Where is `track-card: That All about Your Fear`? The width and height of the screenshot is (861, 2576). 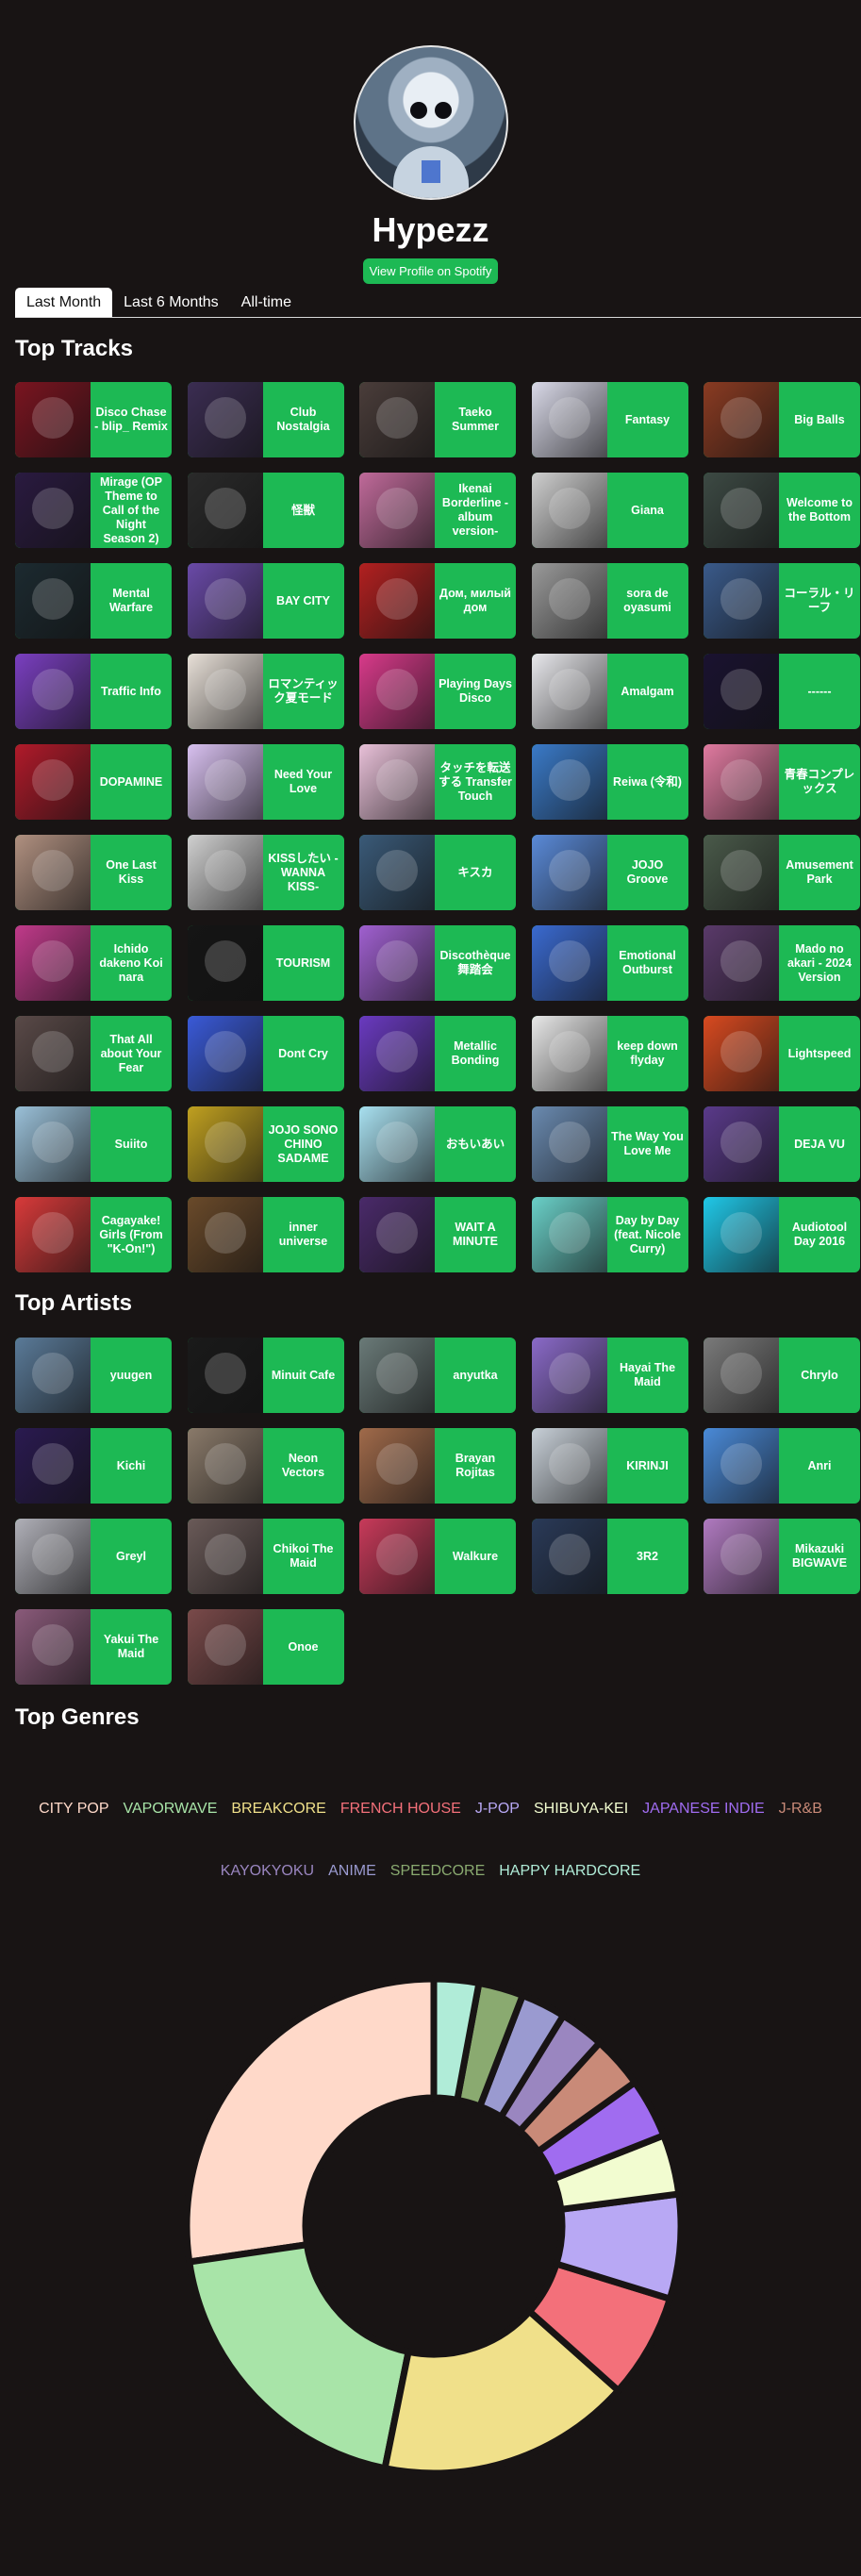 track-card: That All about Your Fear is located at coordinates (93, 1053).